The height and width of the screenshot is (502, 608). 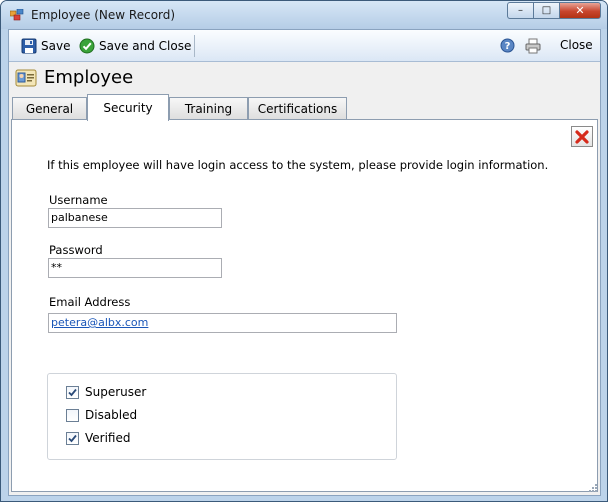 I want to click on minimize-icon: –, so click(x=520, y=10).